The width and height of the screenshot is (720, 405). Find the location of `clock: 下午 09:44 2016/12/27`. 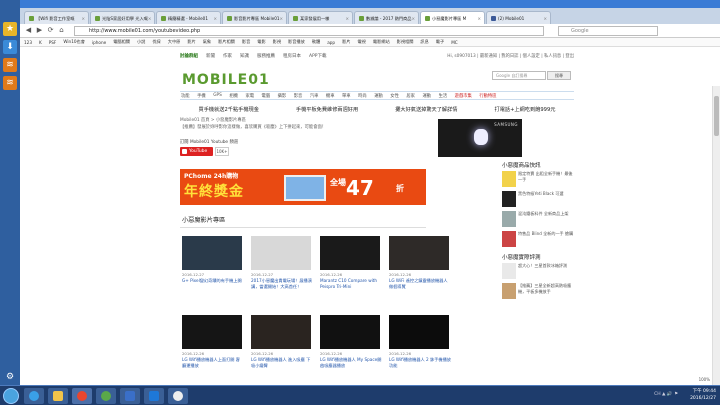

clock: 下午 09:44 2016/12/27 is located at coordinates (703, 395).